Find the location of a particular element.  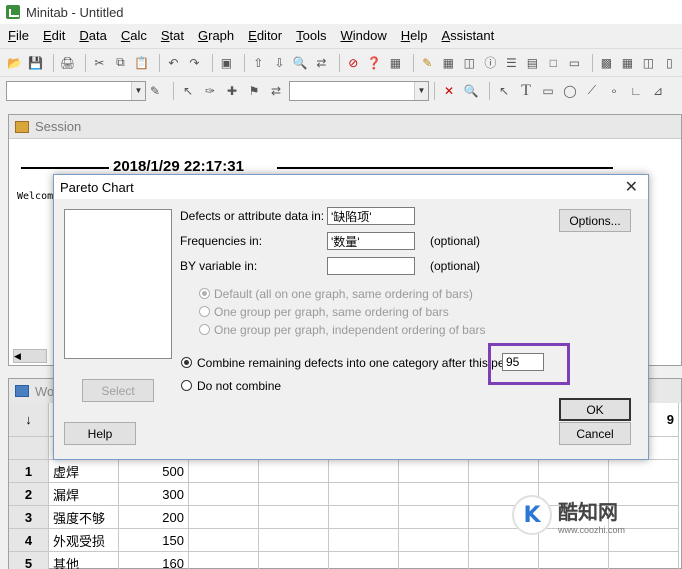

help-icon: ❓ is located at coordinates (374, 63).